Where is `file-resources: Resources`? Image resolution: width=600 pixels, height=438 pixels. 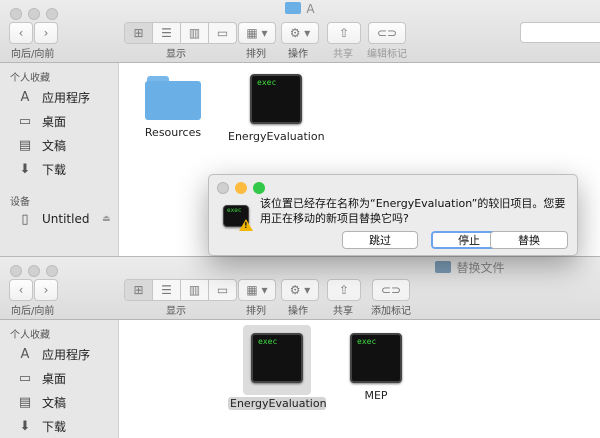 file-resources: Resources is located at coordinates (173, 107).